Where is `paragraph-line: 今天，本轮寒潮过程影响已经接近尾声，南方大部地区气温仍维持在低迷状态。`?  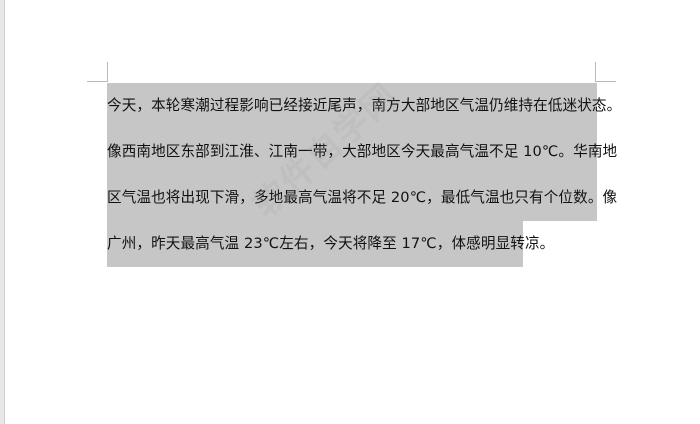
paragraph-line: 今天，本轮寒潮过程影响已经接近尾声，南方大部地区气温仍维持在低迷状态。 is located at coordinates (364, 106).